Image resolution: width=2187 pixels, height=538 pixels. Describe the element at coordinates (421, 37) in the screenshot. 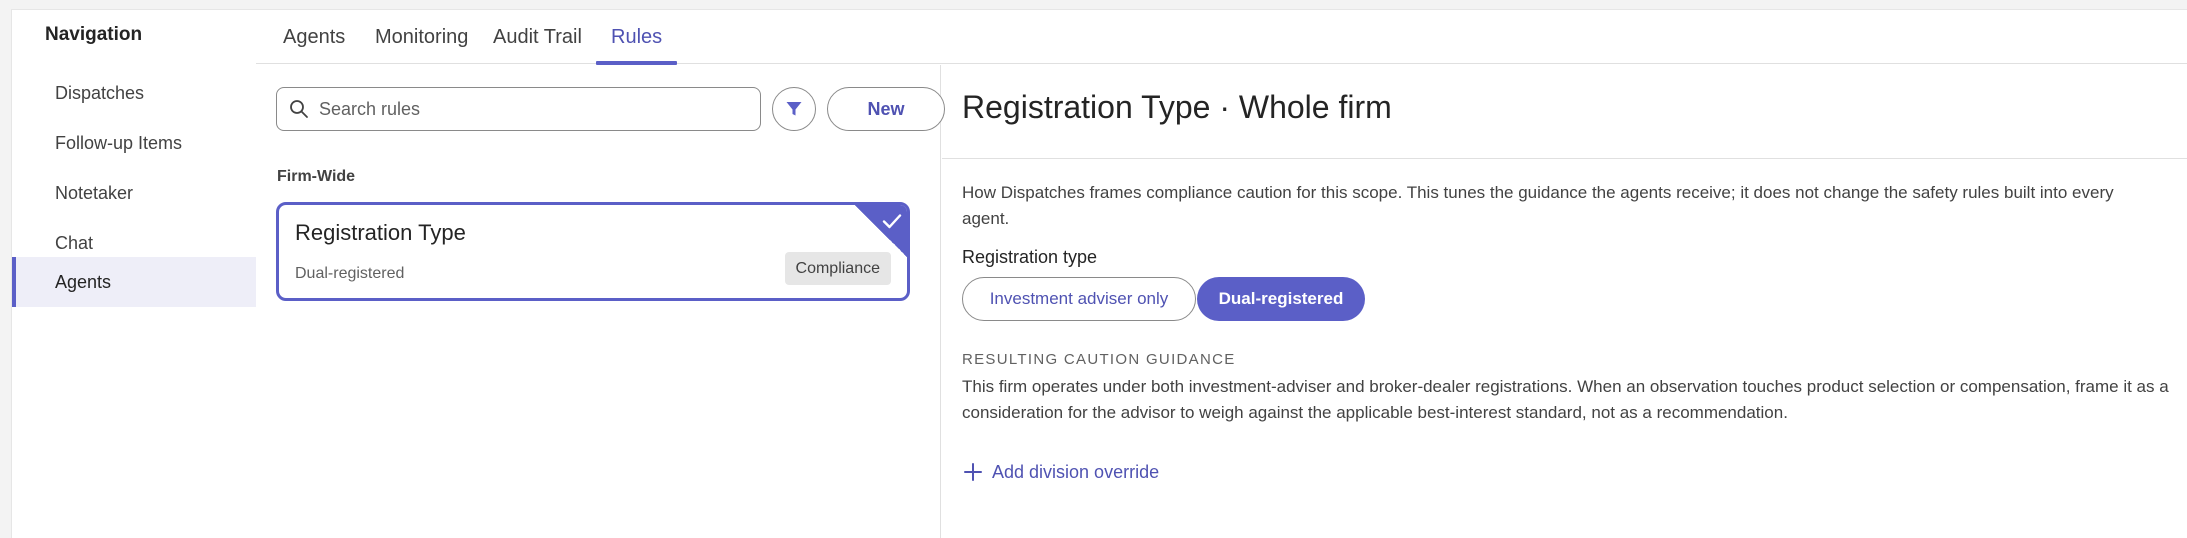

I see `tab-monitoring: Monitoring` at that location.